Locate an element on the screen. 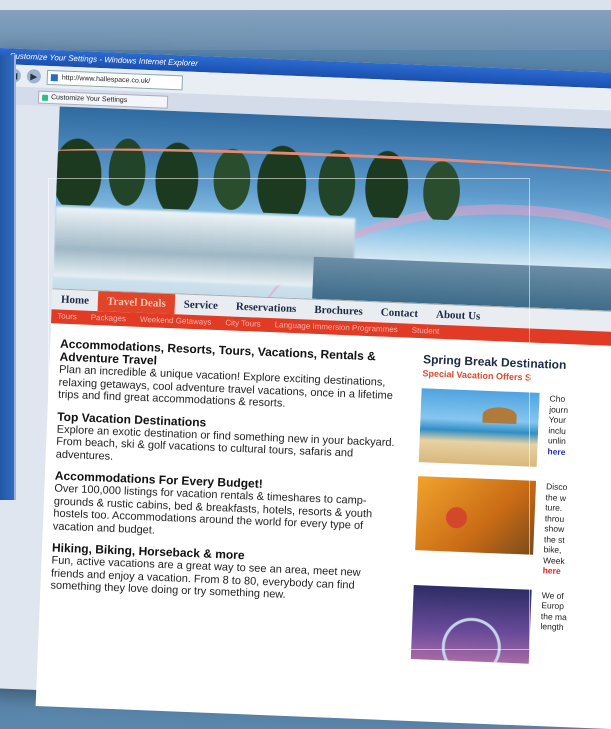  promo-line: journ is located at coordinates (559, 409).